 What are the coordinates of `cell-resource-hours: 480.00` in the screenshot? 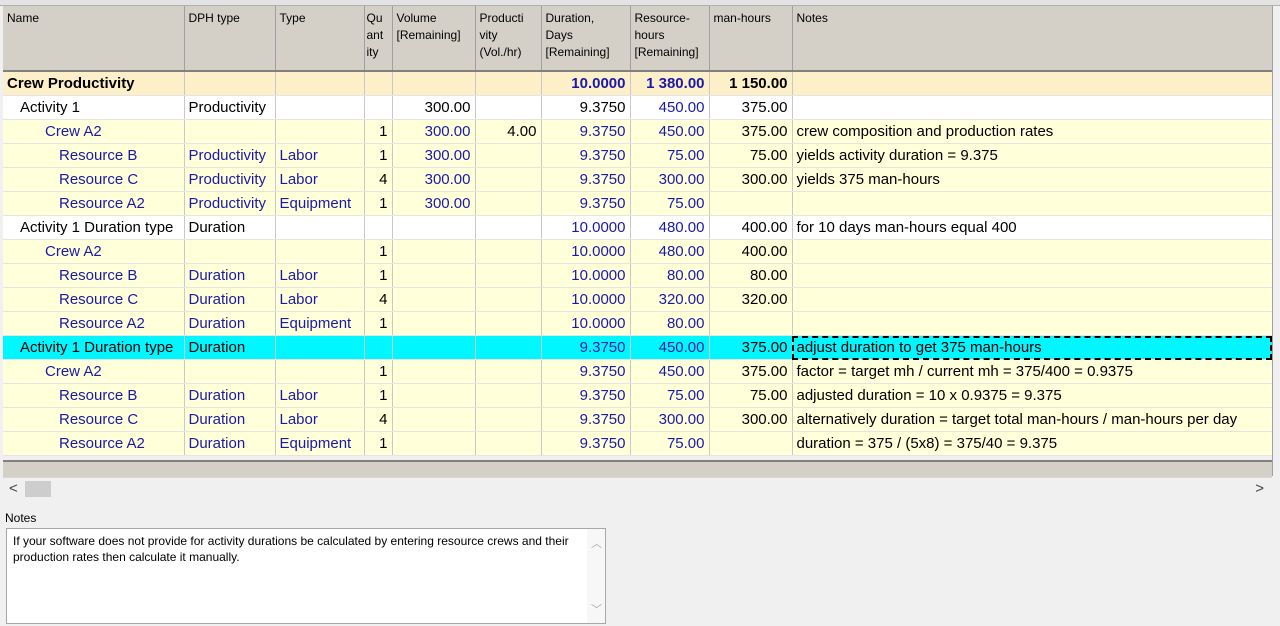 It's located at (670, 251).